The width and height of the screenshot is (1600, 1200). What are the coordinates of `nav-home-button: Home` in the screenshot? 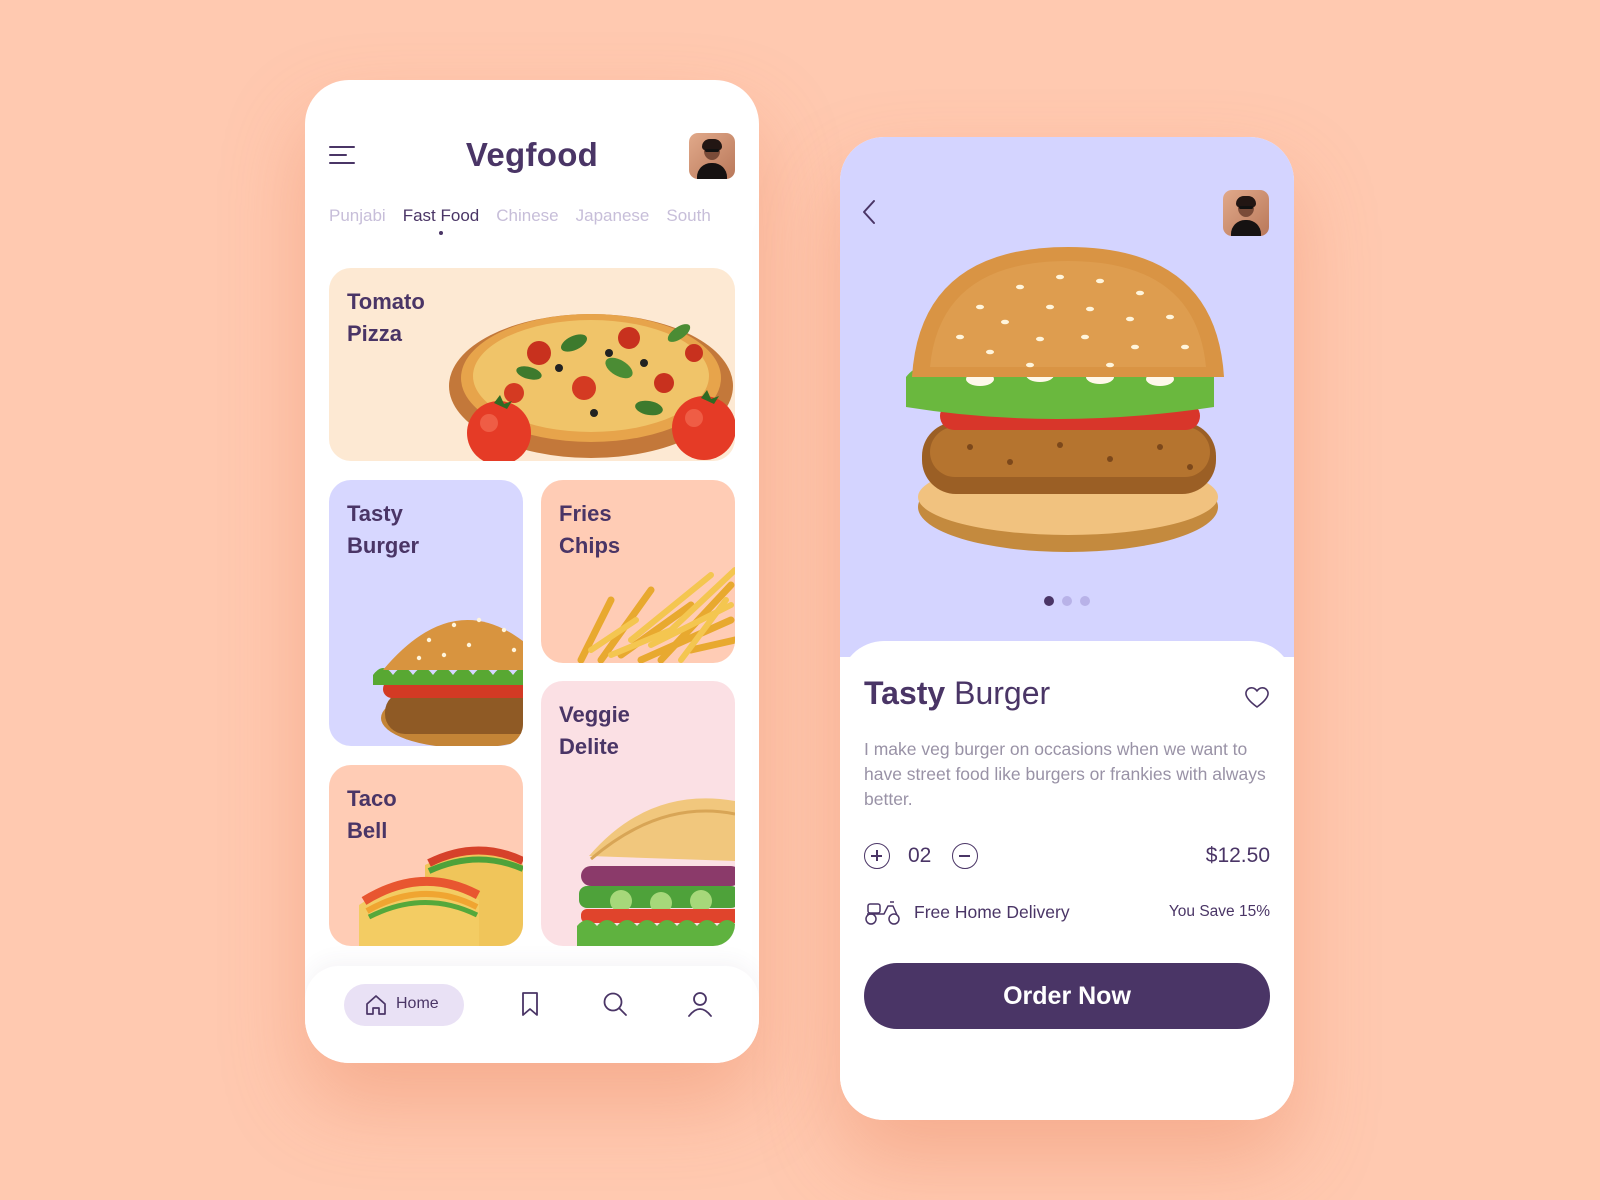 It's located at (404, 1005).